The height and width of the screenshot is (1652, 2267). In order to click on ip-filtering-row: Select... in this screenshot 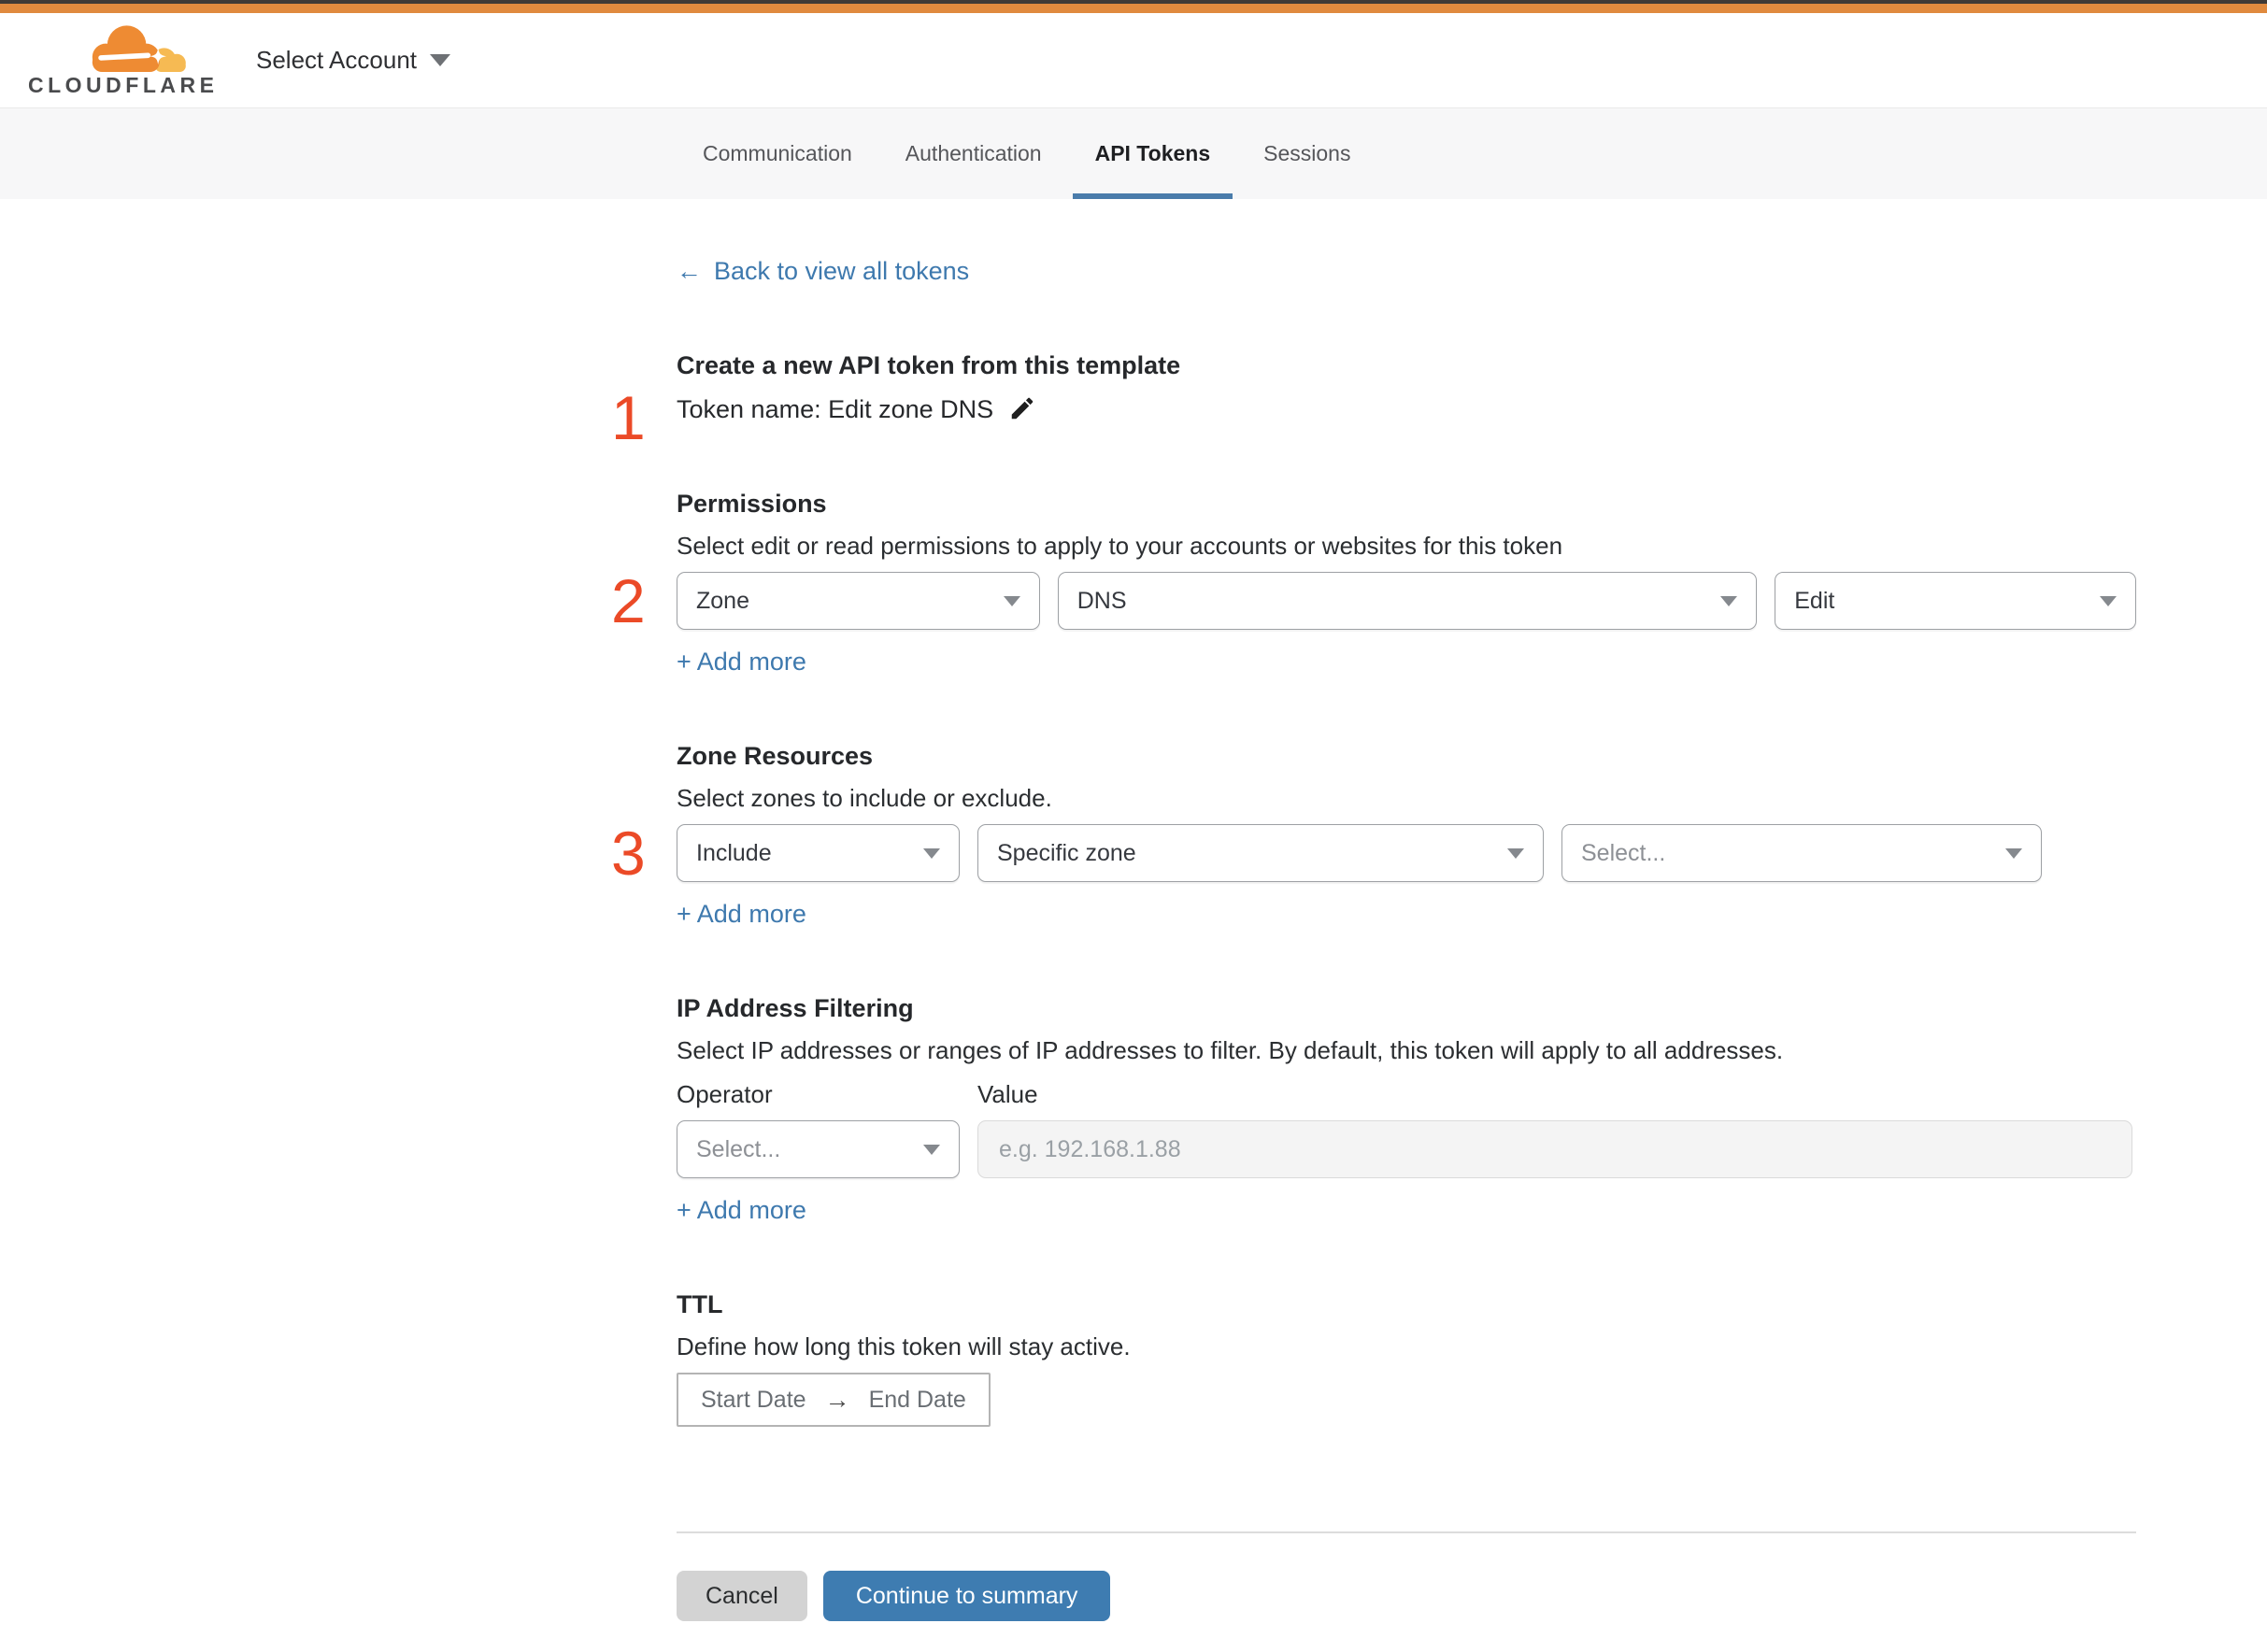, I will do `click(1407, 1149)`.